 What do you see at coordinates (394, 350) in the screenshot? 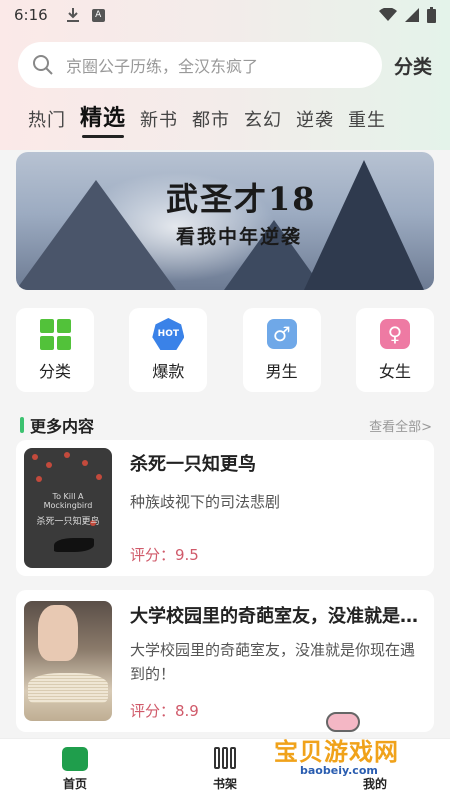
I see `category-button-female: ♀ 女生` at bounding box center [394, 350].